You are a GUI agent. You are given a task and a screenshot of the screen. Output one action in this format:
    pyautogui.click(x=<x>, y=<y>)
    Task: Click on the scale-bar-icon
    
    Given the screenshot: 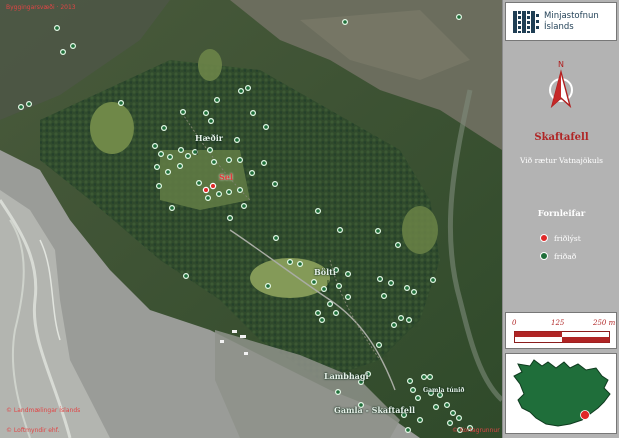 What is the action you would take?
    pyautogui.click(x=562, y=337)
    